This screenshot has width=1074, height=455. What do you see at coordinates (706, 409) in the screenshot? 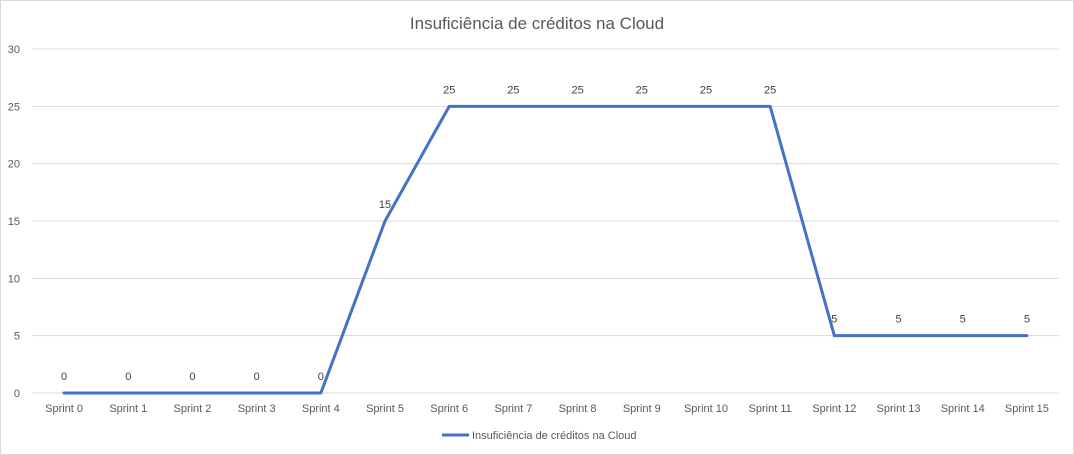
I see `x-tick-label: Sprint 10` at bounding box center [706, 409].